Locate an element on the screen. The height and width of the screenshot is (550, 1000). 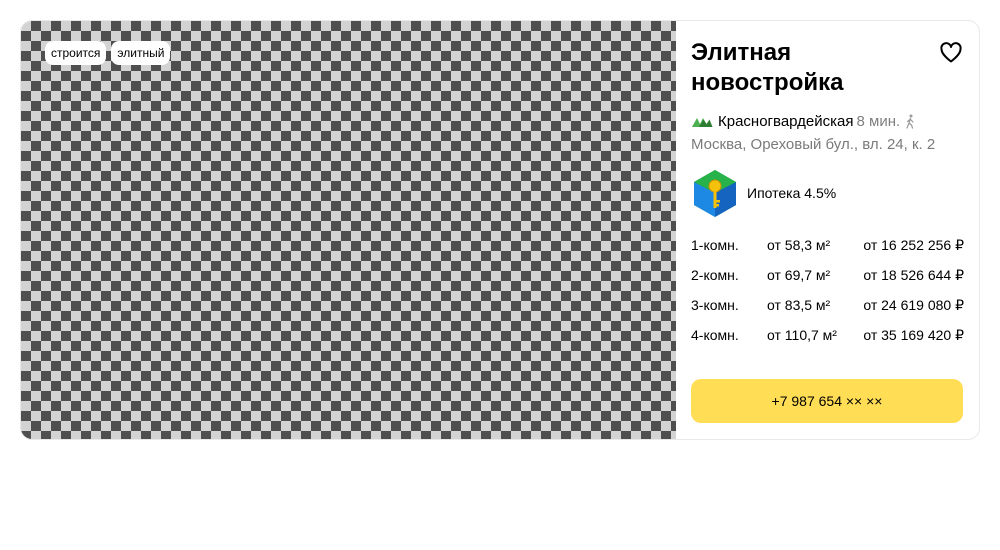
room-price: от 16 252 256 ₽ is located at coordinates (913, 245).